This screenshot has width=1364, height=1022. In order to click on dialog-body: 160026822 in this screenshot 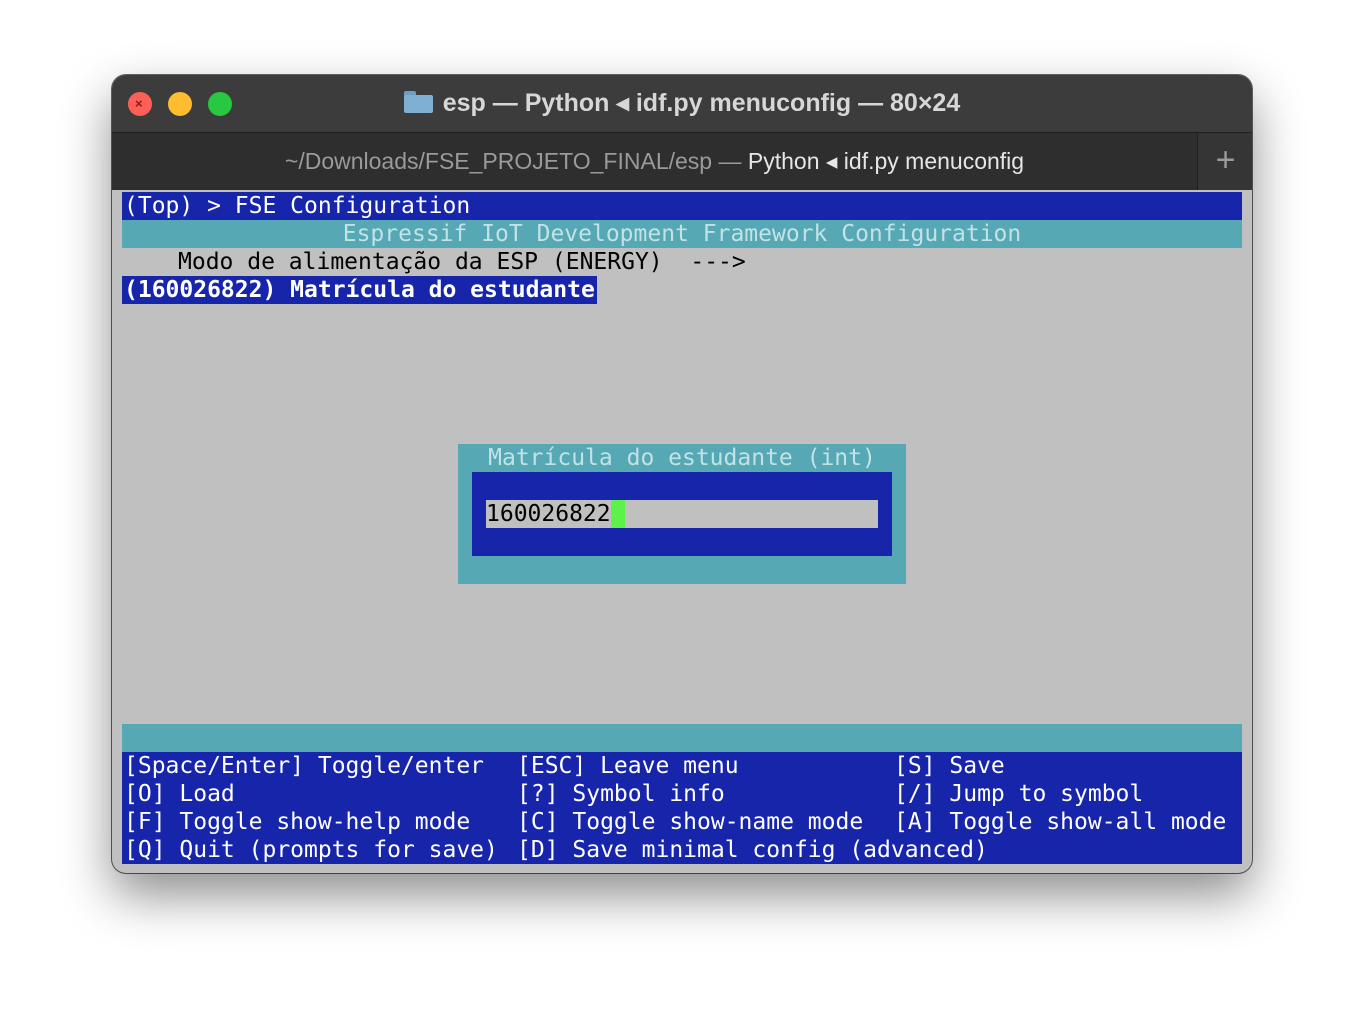, I will do `click(682, 514)`.